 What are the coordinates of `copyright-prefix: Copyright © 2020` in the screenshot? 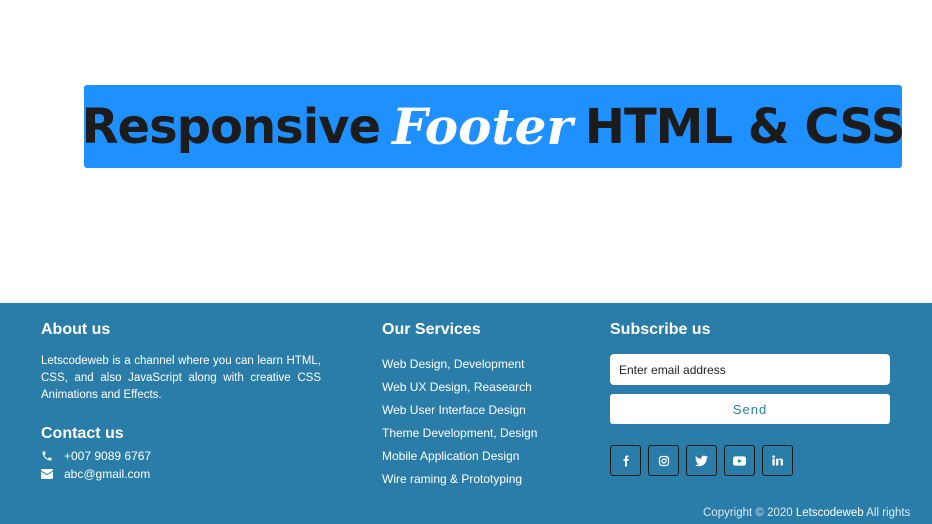 It's located at (748, 513).